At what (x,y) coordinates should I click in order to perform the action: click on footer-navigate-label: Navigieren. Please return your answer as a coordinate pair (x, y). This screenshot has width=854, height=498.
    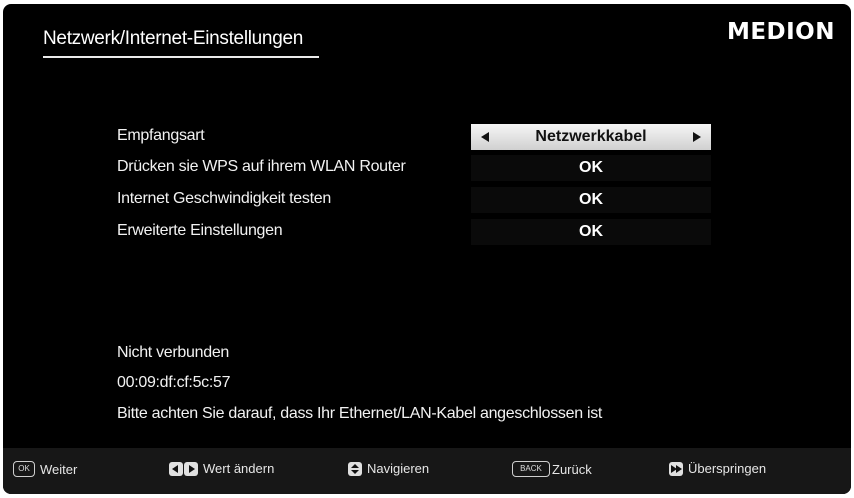
    Looking at the image, I should click on (398, 468).